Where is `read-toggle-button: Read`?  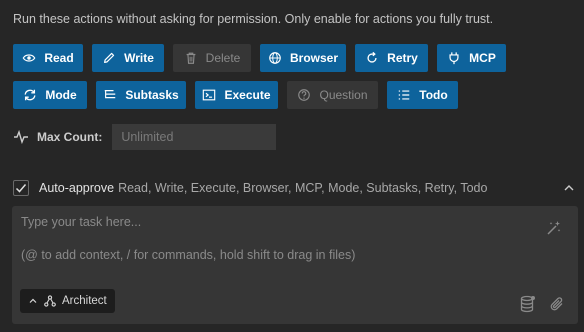
read-toggle-button: Read is located at coordinates (48, 58).